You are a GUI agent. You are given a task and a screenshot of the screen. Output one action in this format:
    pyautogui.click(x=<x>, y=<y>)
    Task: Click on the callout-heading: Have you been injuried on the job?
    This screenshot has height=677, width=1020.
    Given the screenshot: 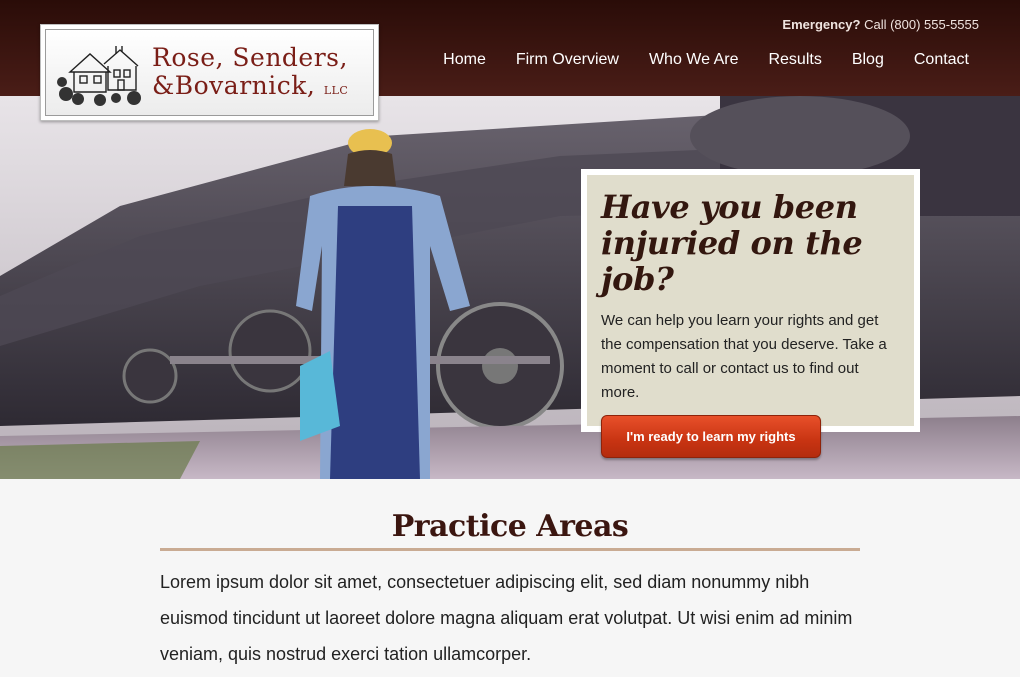 What is the action you would take?
    pyautogui.click(x=732, y=243)
    